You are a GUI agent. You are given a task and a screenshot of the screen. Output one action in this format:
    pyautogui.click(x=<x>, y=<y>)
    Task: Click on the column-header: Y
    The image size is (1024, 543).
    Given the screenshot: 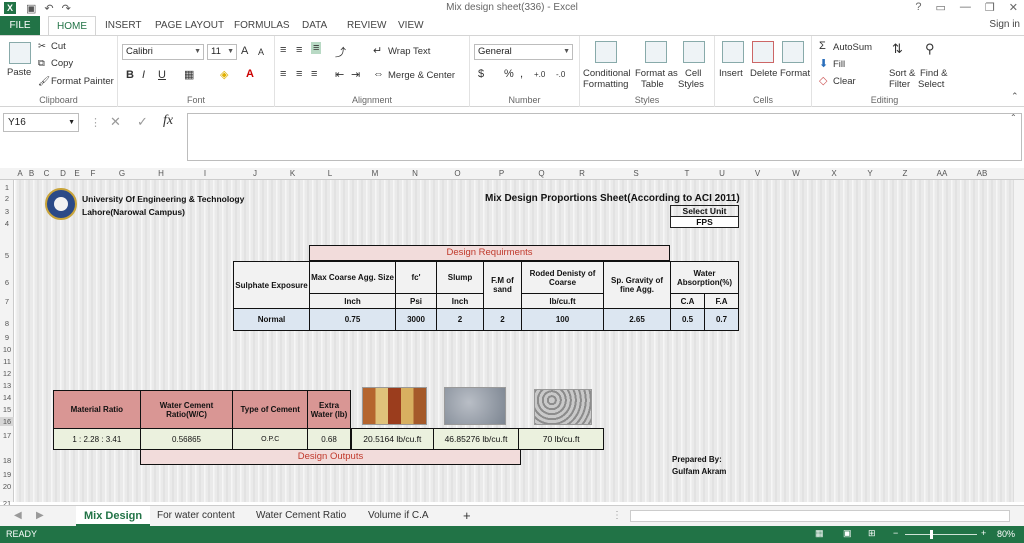 What is the action you would take?
    pyautogui.click(x=870, y=174)
    